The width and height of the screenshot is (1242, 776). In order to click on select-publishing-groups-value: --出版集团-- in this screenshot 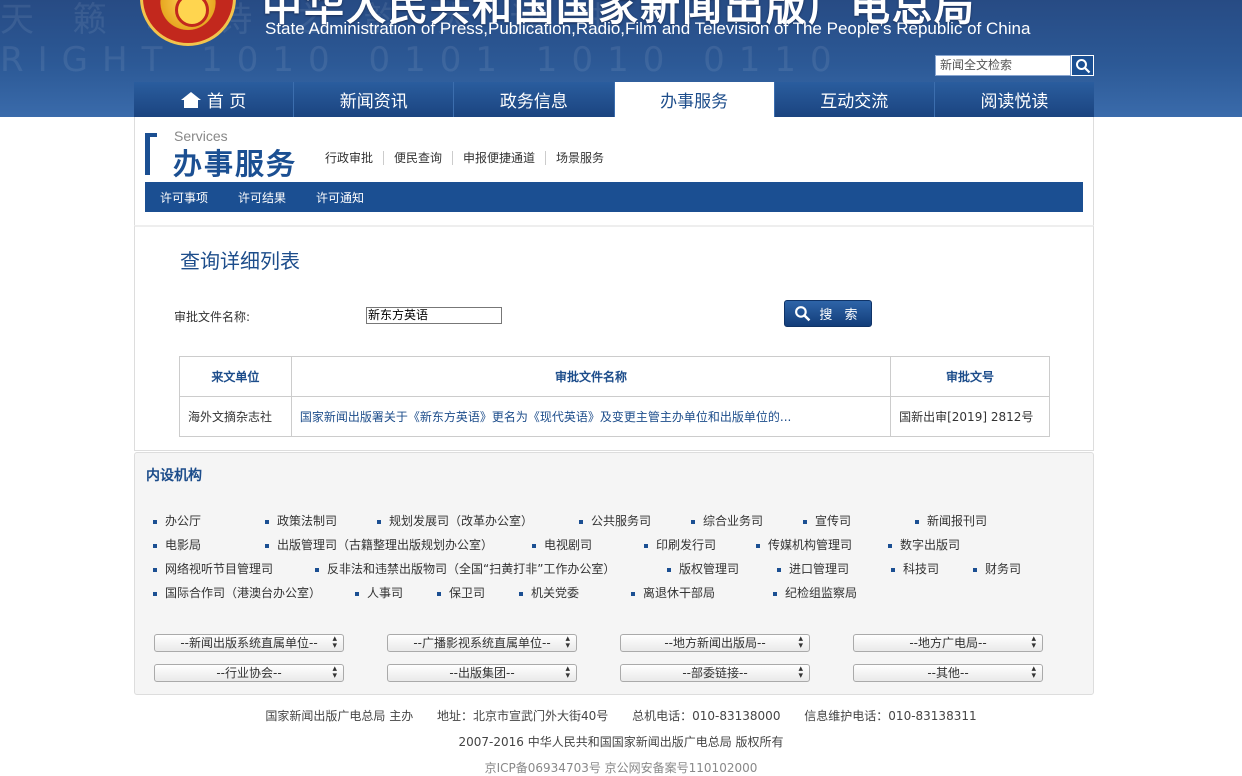, I will do `click(482, 673)`.